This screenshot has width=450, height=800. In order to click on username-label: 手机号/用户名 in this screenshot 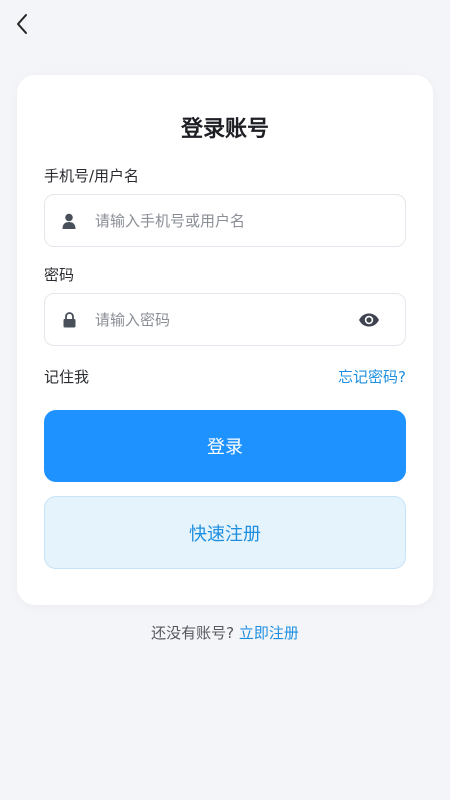, I will do `click(92, 176)`.